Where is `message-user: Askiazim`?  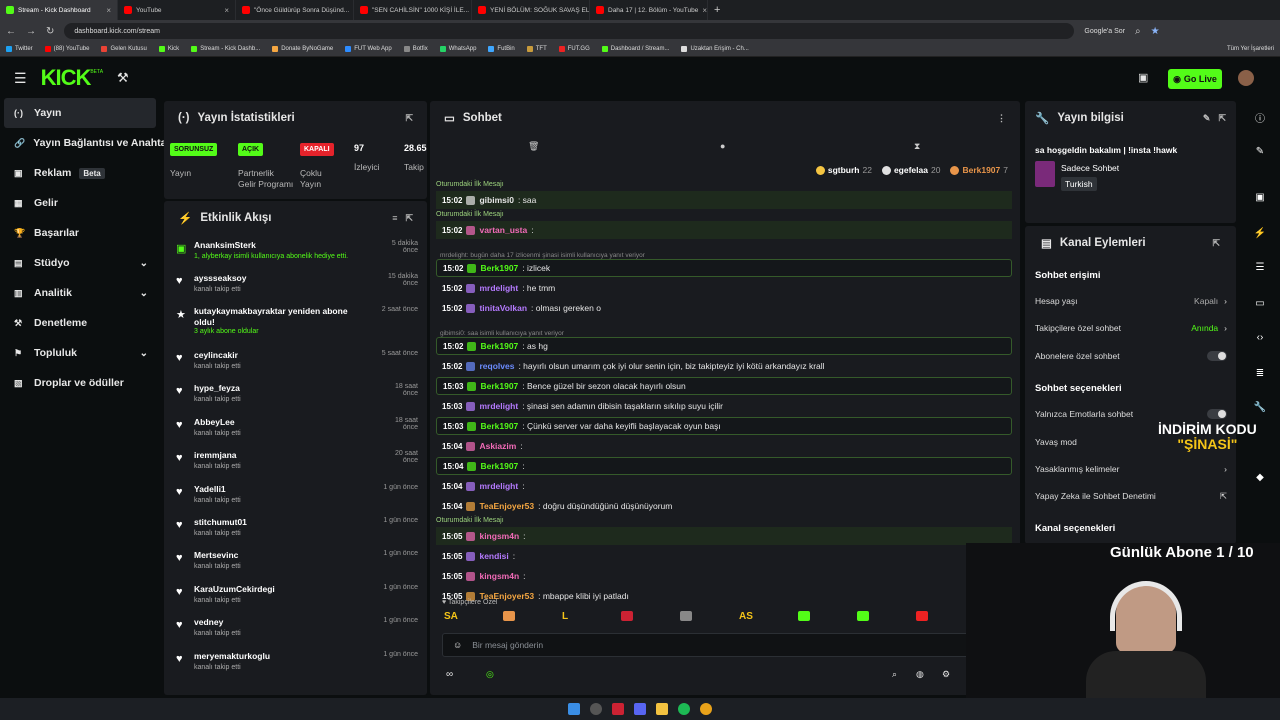
message-user: Askiazim is located at coordinates (497, 446).